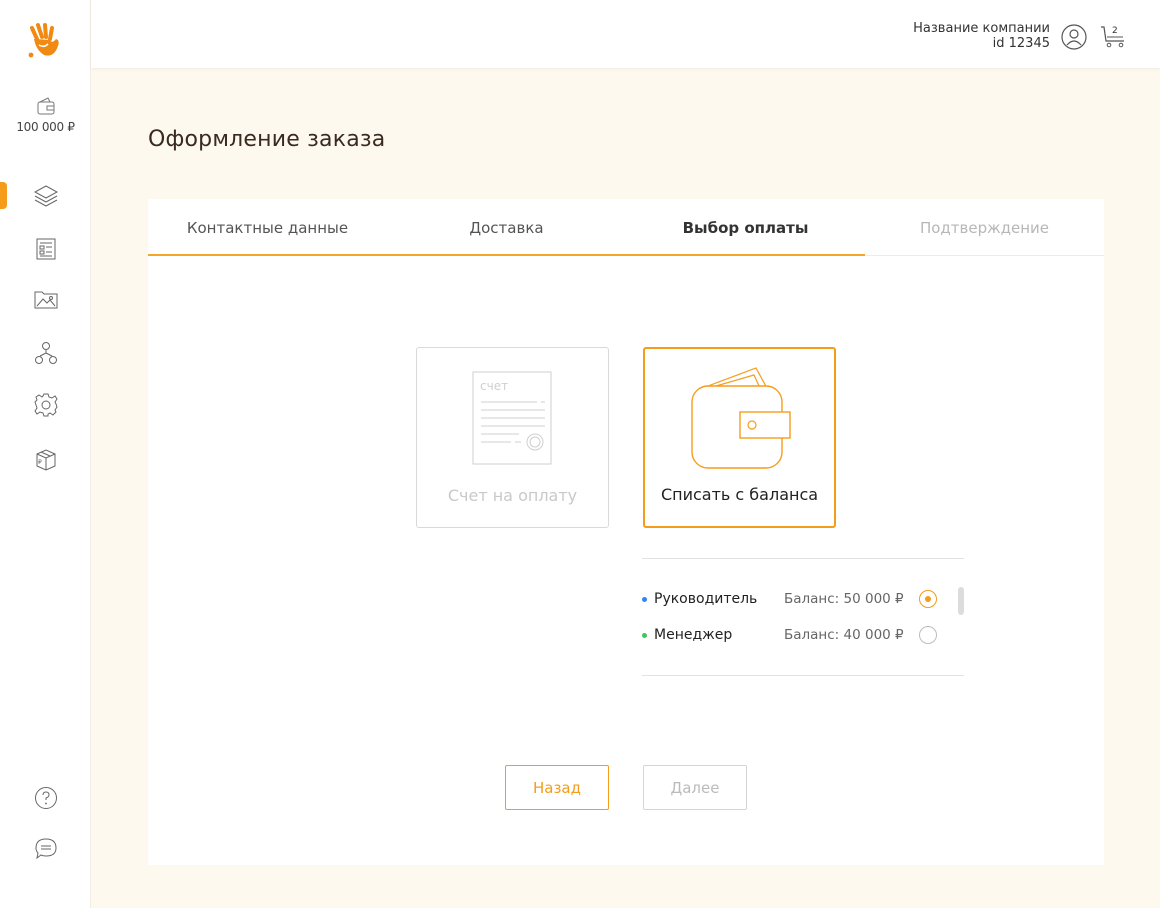  Describe the element at coordinates (44, 42) in the screenshot. I see `hand-logo-icon` at that location.